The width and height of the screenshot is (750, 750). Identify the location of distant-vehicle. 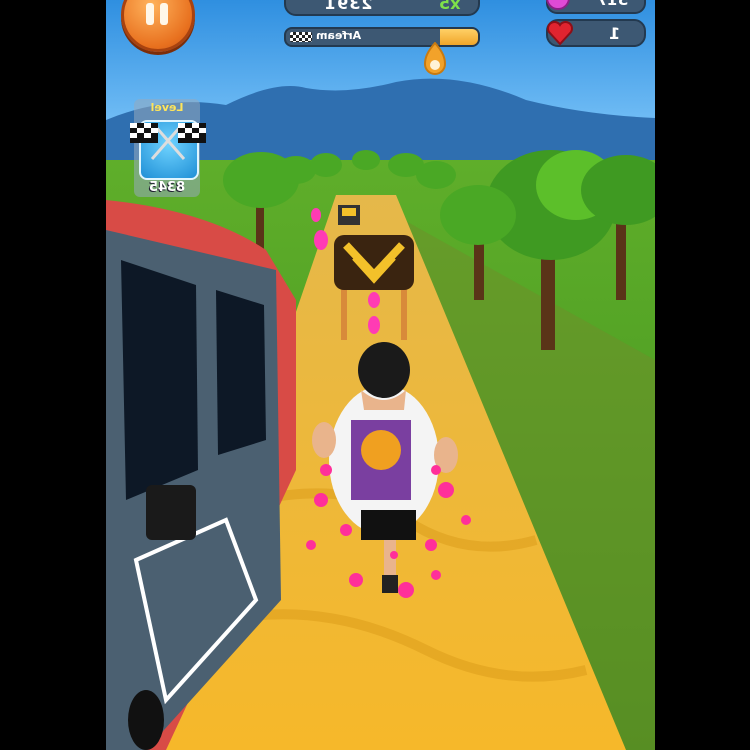
(349, 215).